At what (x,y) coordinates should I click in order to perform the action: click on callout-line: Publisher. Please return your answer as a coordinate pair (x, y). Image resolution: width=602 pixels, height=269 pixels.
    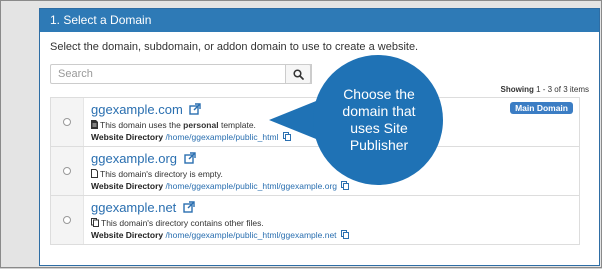
    Looking at the image, I should click on (379, 145).